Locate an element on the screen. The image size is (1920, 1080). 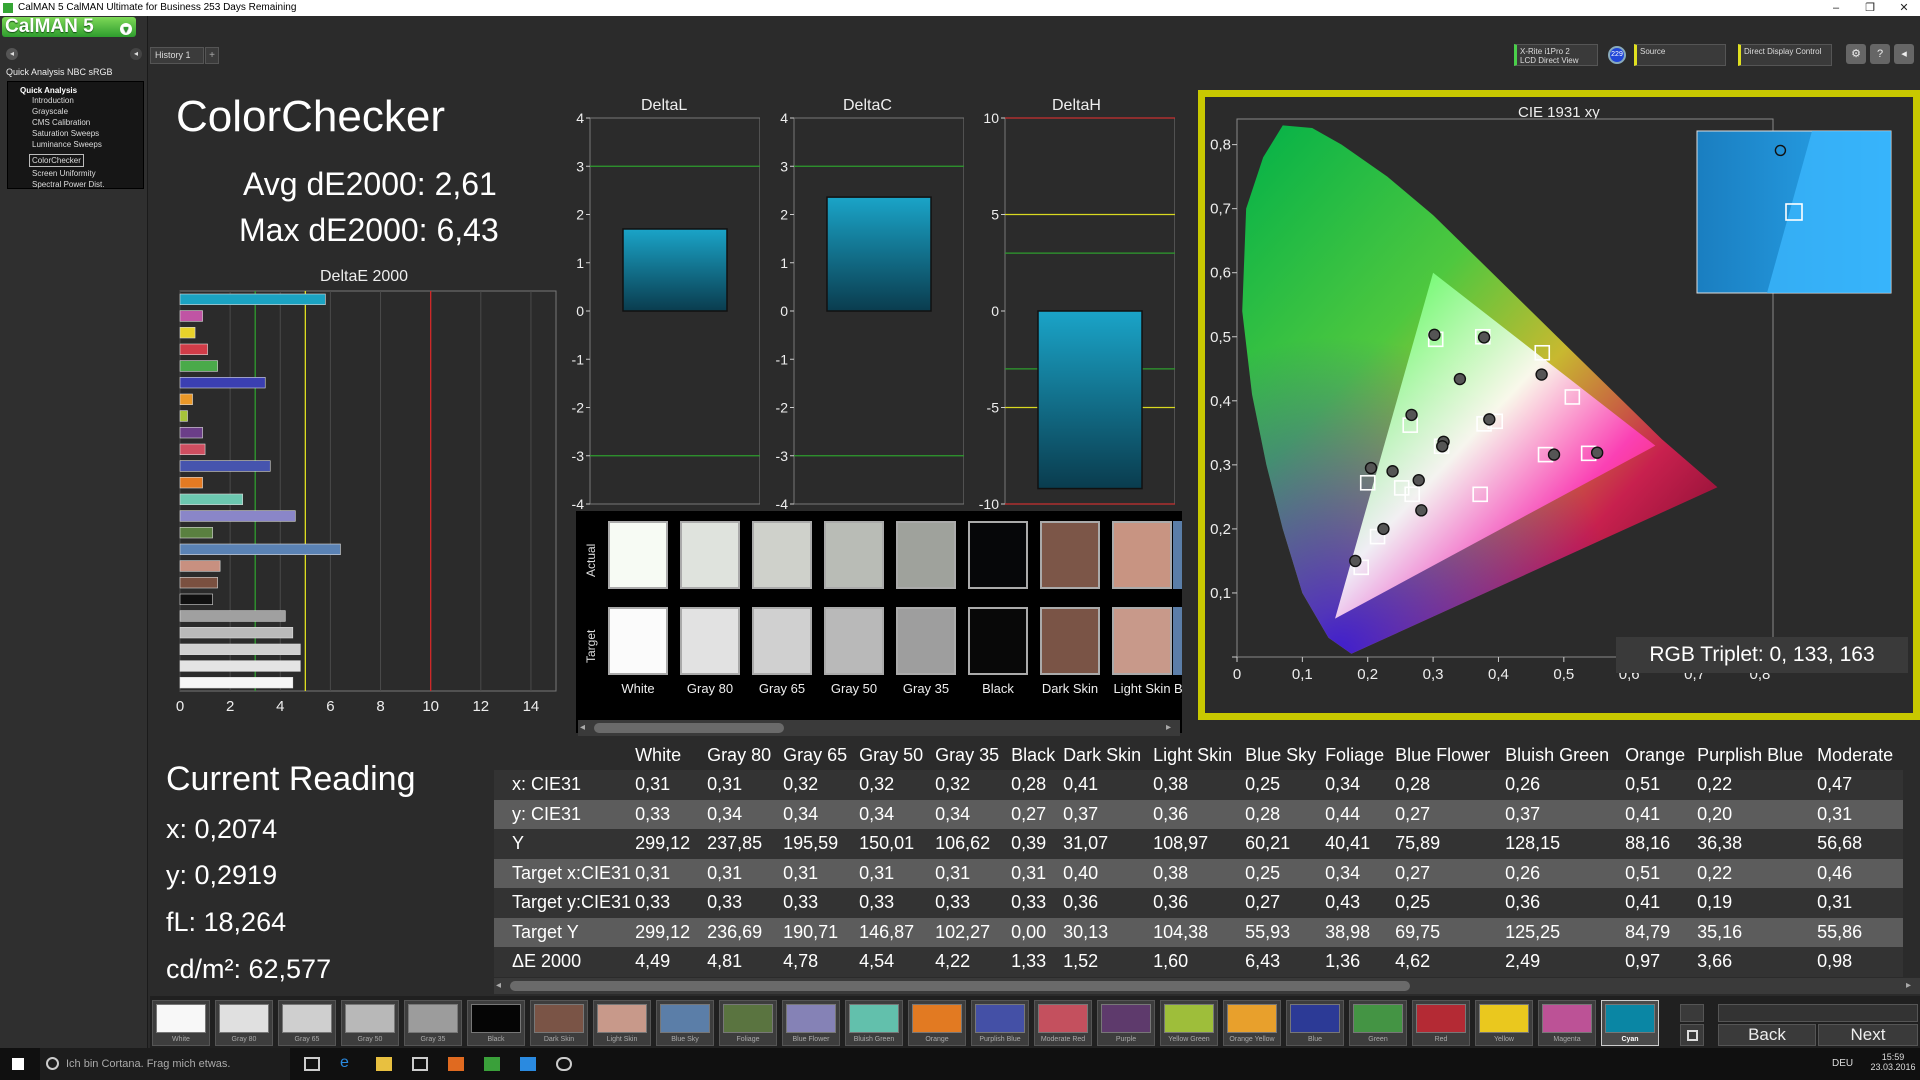
patch-button-green: Green is located at coordinates (1378, 1023).